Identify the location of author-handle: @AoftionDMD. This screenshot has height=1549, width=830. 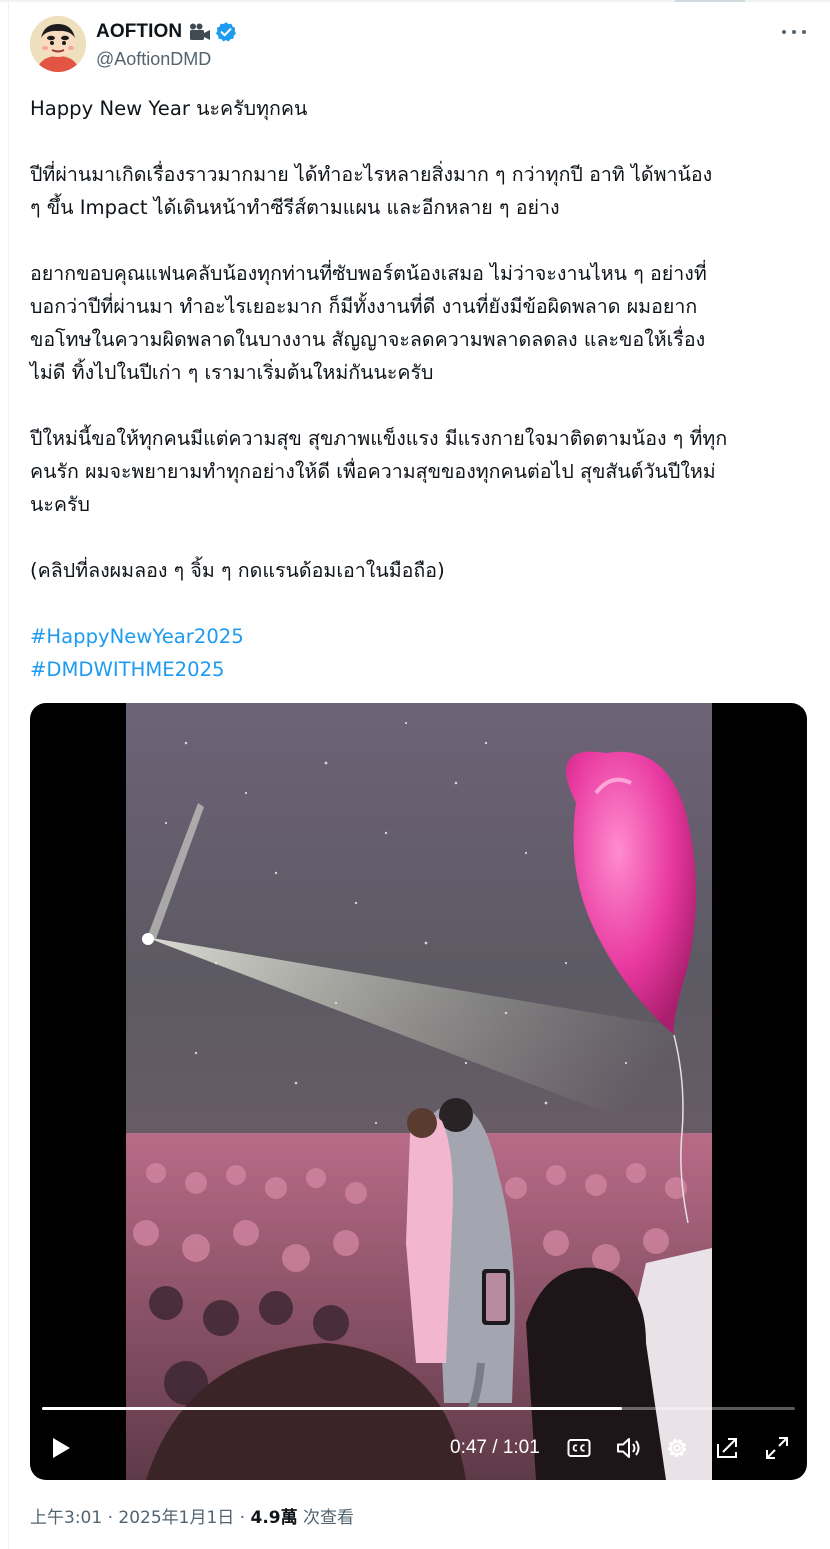
(166, 59).